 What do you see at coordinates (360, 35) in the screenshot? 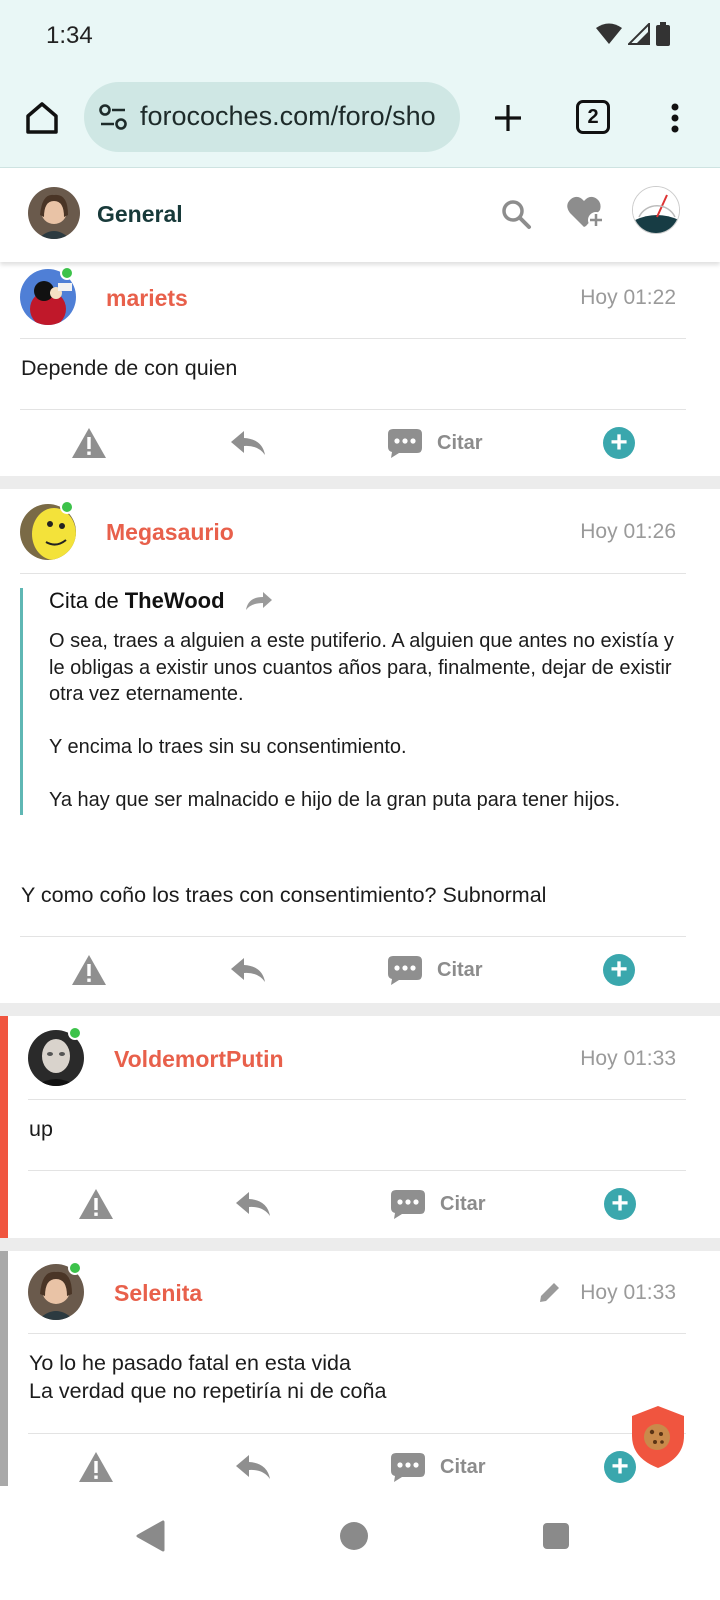
I see `status-bar: 1:34` at bounding box center [360, 35].